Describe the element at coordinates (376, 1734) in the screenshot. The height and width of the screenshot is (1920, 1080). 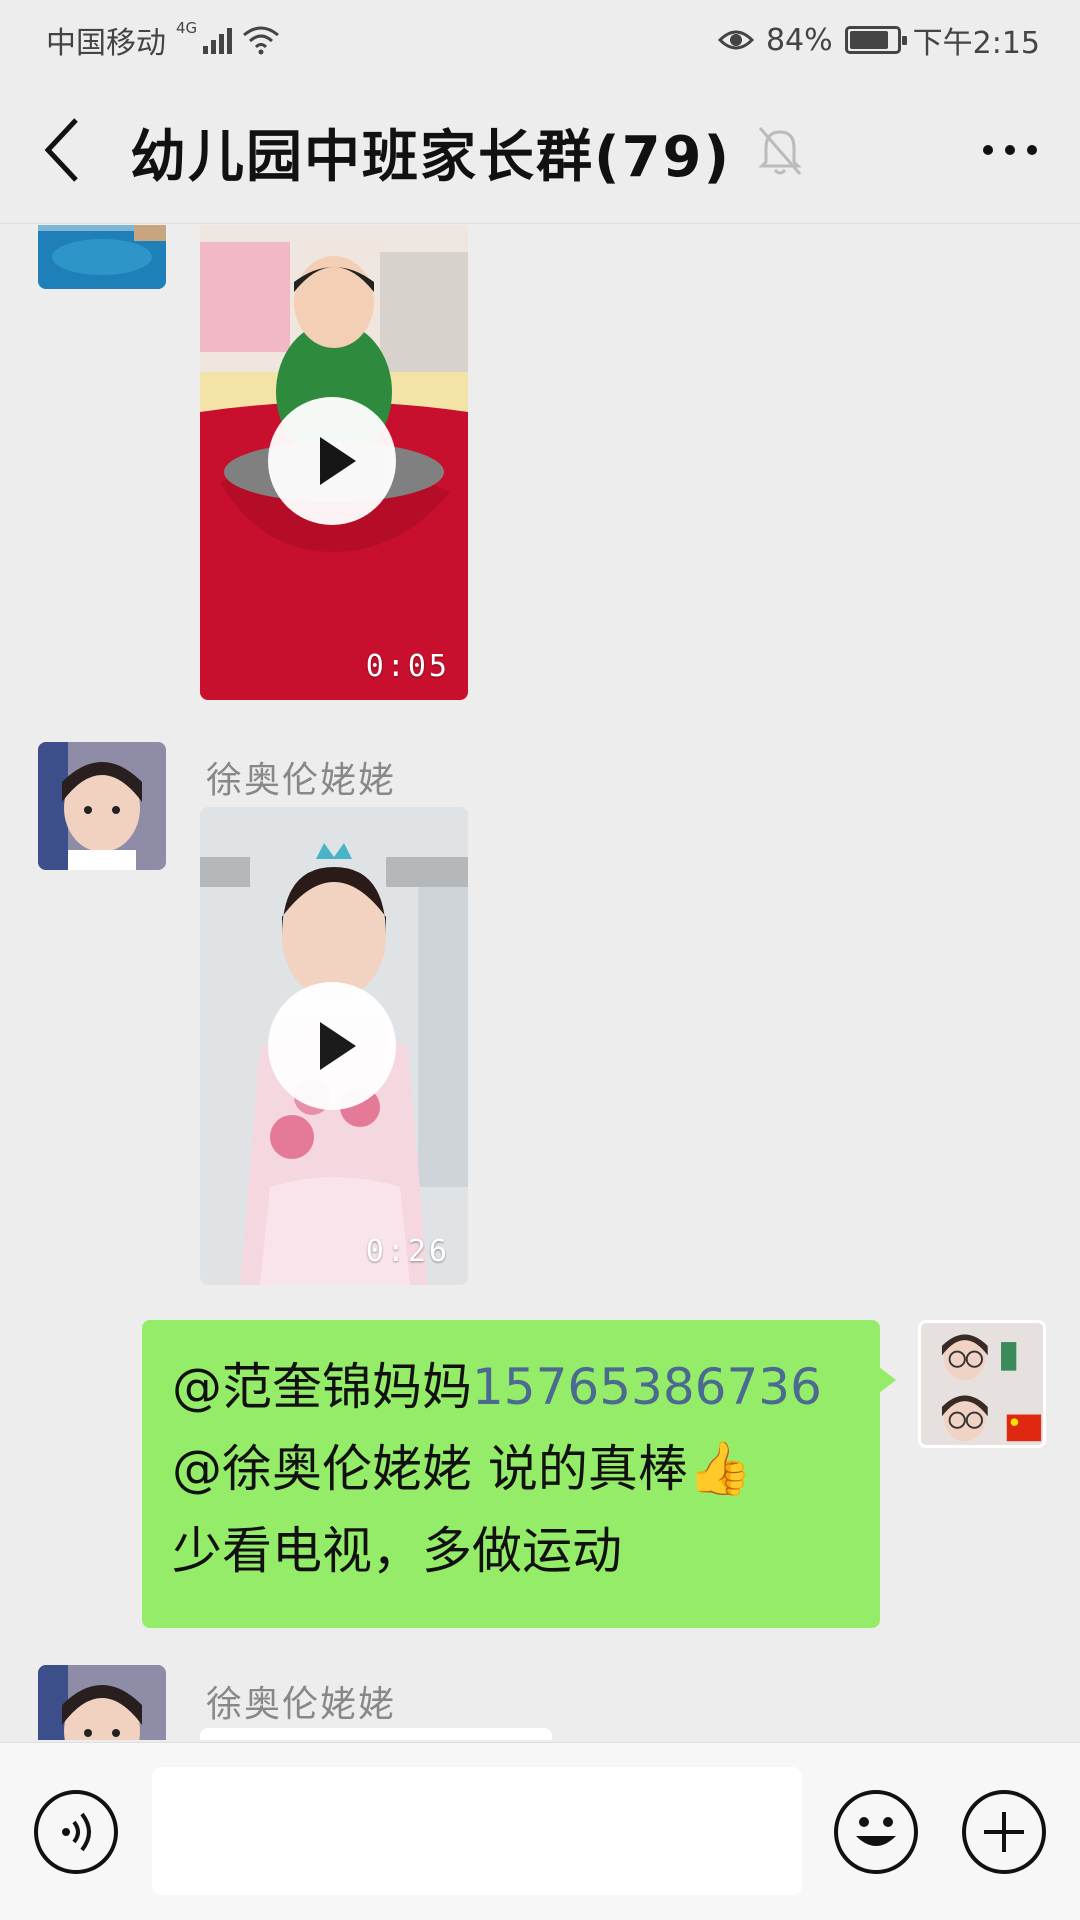
I see `message-bubble` at that location.